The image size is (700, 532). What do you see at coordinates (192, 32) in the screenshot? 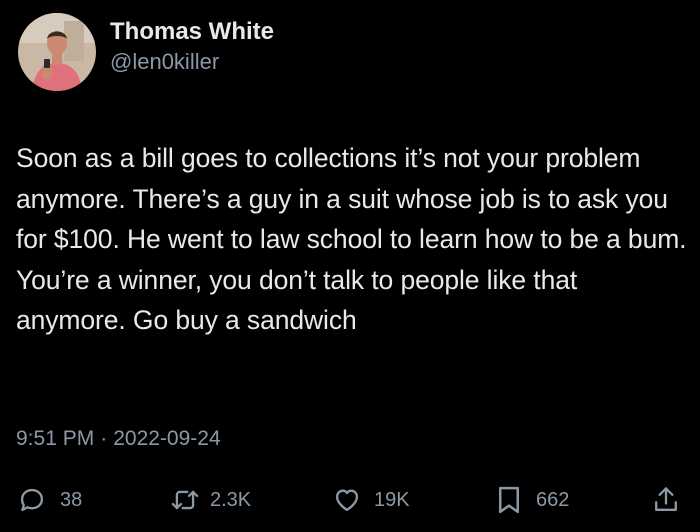
I see `display-name: Thomas White` at bounding box center [192, 32].